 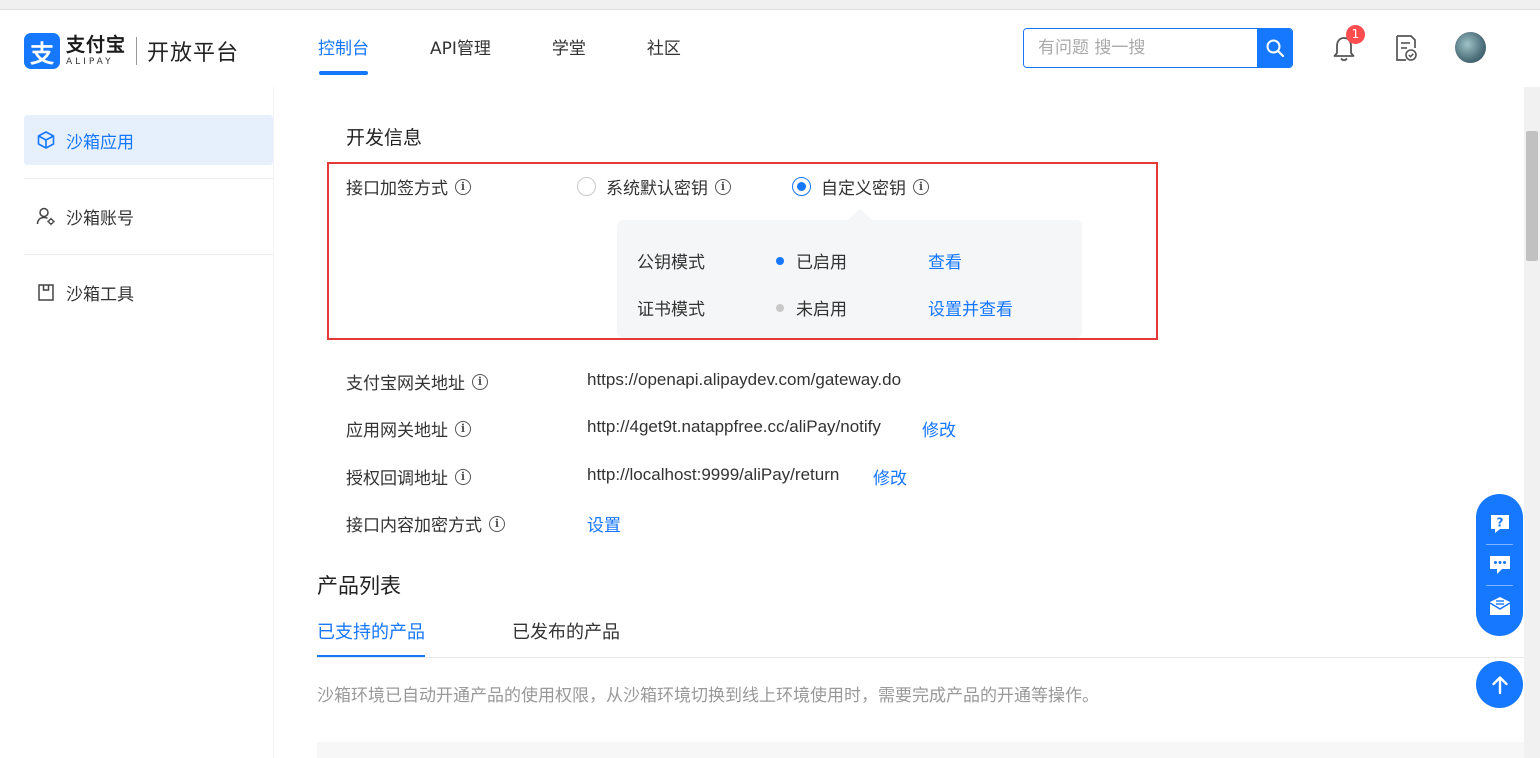 I want to click on sidebar-item-sandbox-tools: 沙箱工具, so click(x=148, y=292).